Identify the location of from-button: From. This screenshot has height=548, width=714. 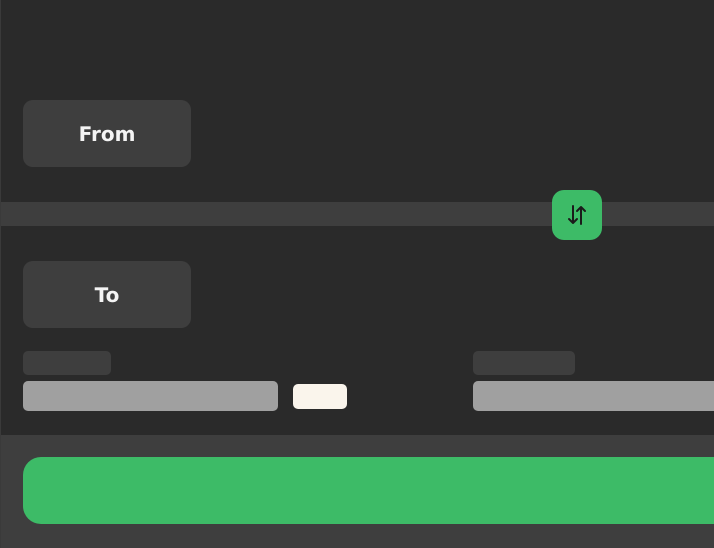
(107, 133).